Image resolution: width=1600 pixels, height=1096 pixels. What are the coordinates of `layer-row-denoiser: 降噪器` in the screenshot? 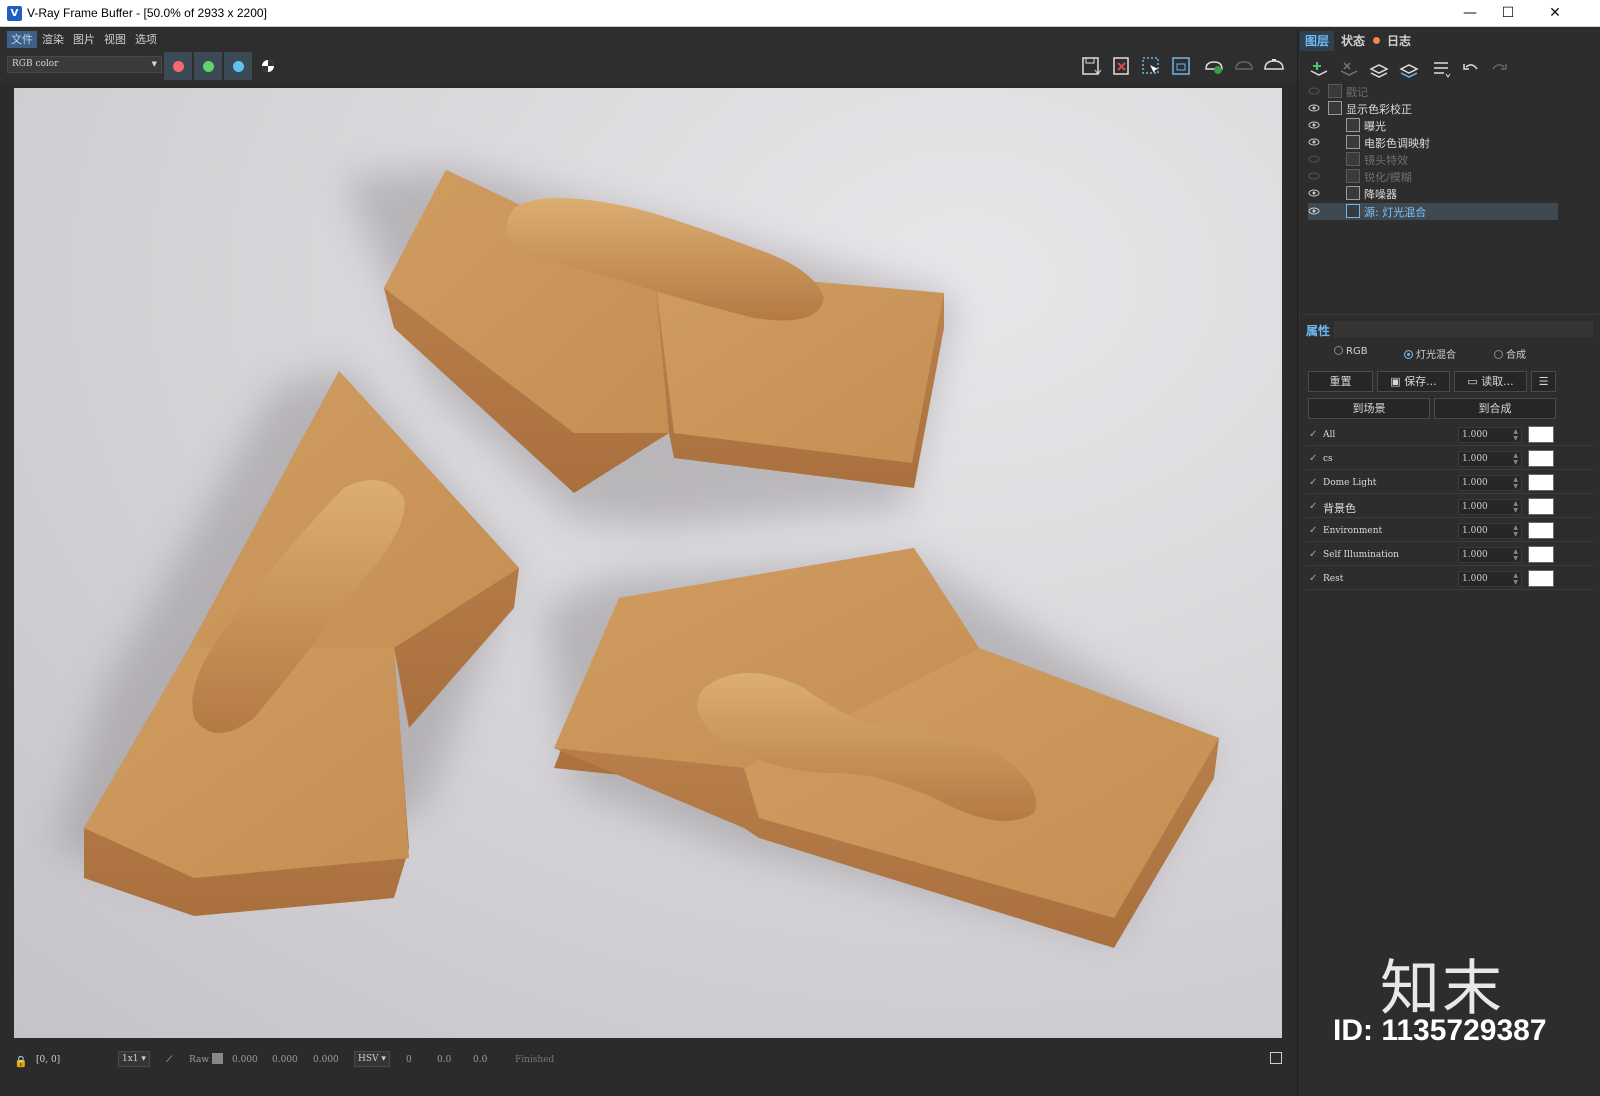 It's located at (1433, 193).